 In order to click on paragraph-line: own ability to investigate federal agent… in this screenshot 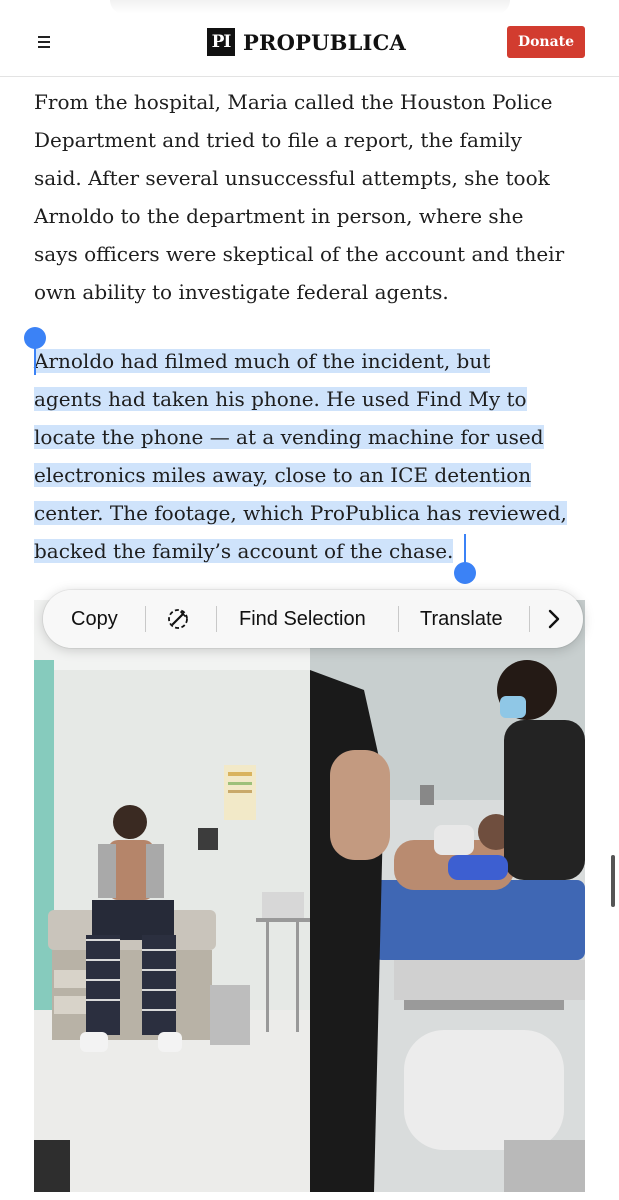, I will do `click(241, 292)`.